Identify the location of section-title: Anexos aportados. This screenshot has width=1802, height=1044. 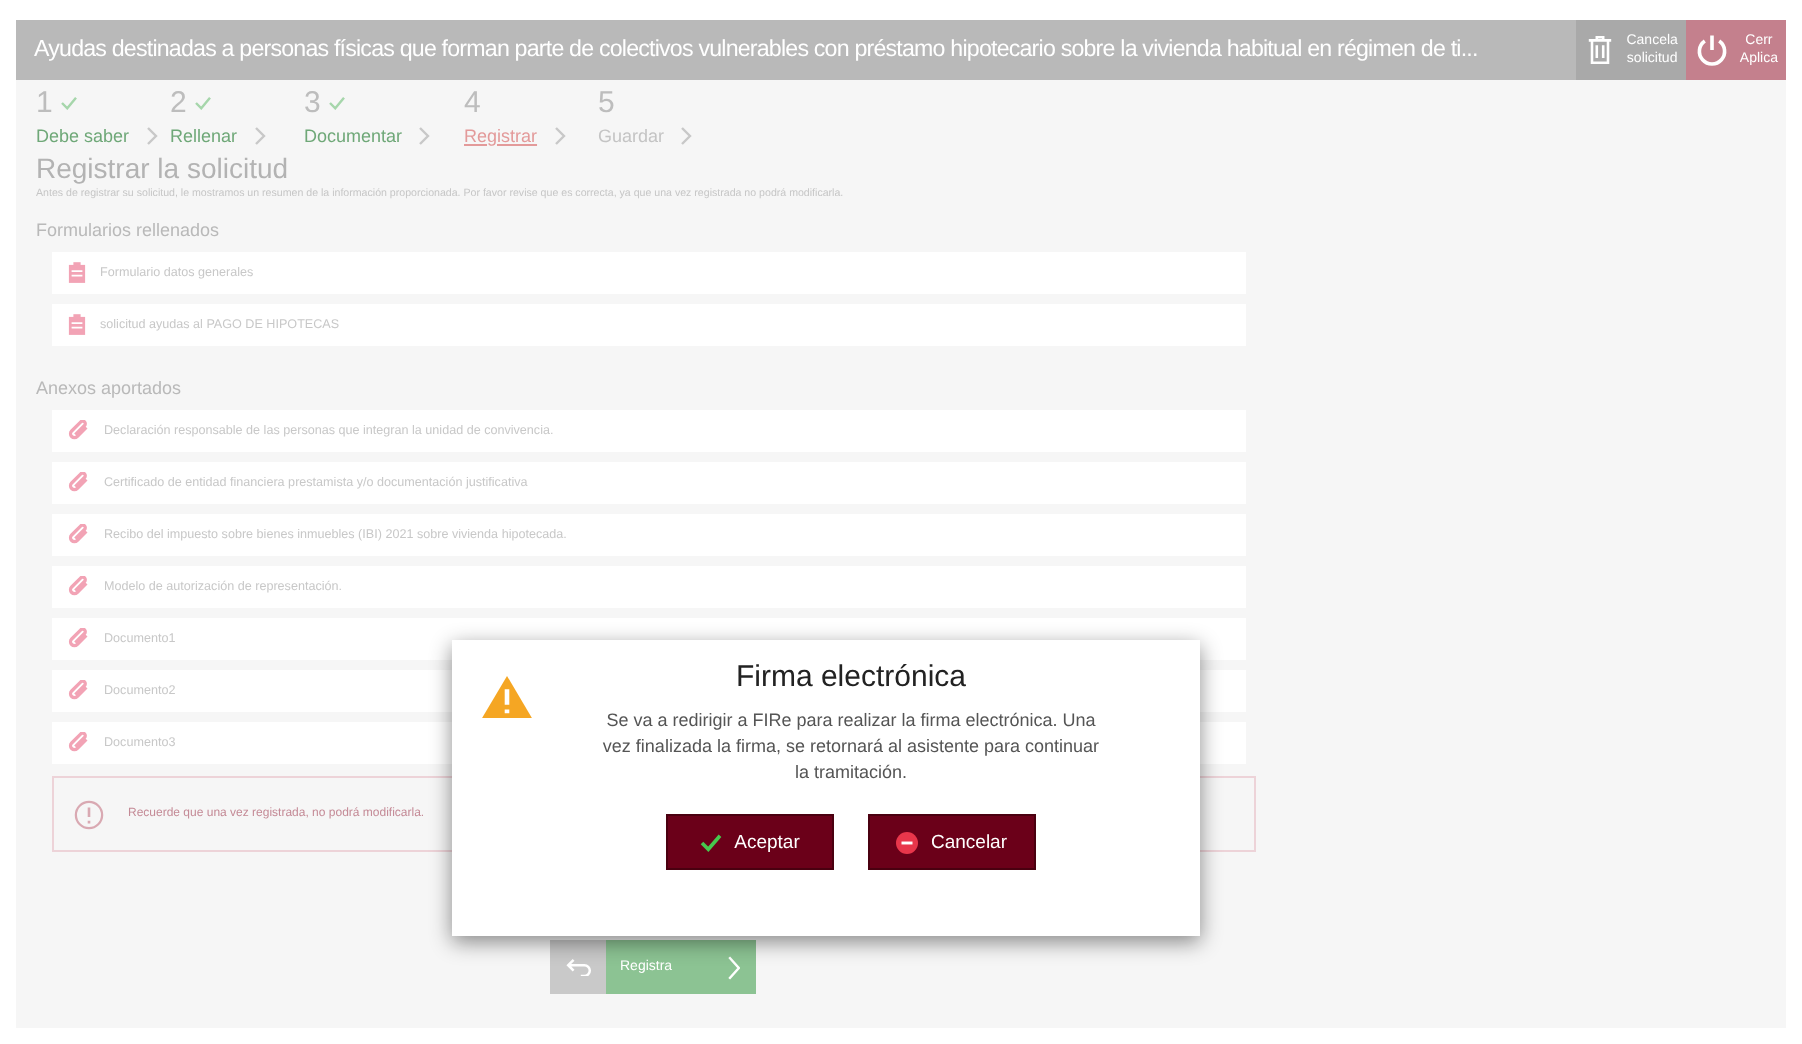
(110, 388).